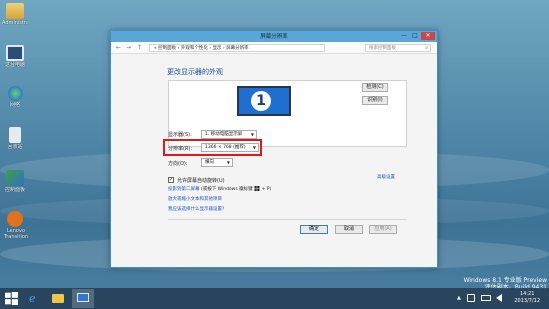 Image resolution: width=549 pixels, height=309 pixels. I want to click on display-value: 1. 移动电脑显示屏, so click(224, 134).